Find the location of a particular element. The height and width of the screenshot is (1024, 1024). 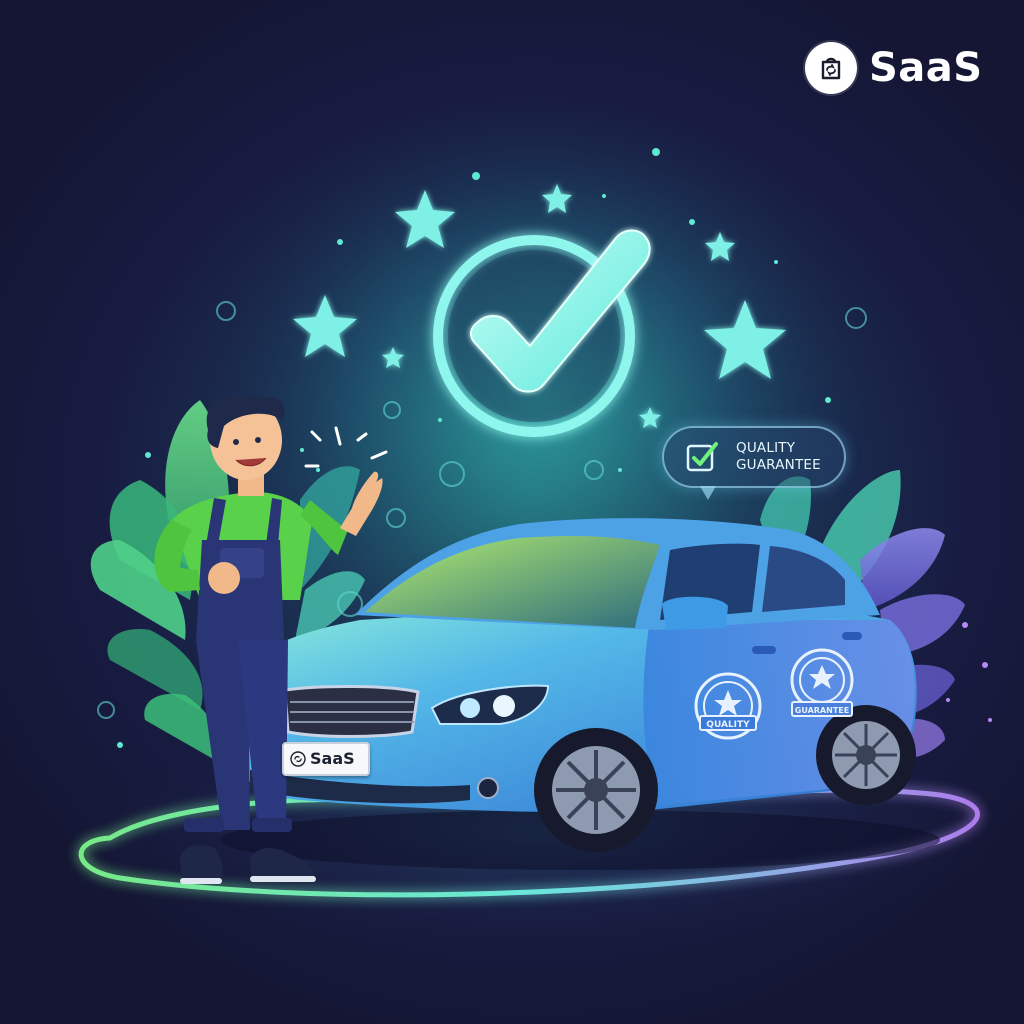

brand-header: SaaS is located at coordinates (894, 68).